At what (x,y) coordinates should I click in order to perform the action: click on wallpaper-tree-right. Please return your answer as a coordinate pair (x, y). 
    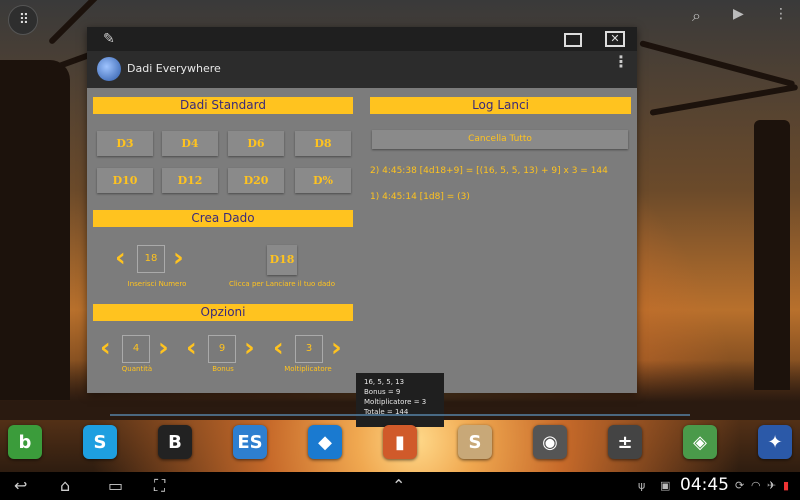
    Looking at the image, I should click on (772, 255).